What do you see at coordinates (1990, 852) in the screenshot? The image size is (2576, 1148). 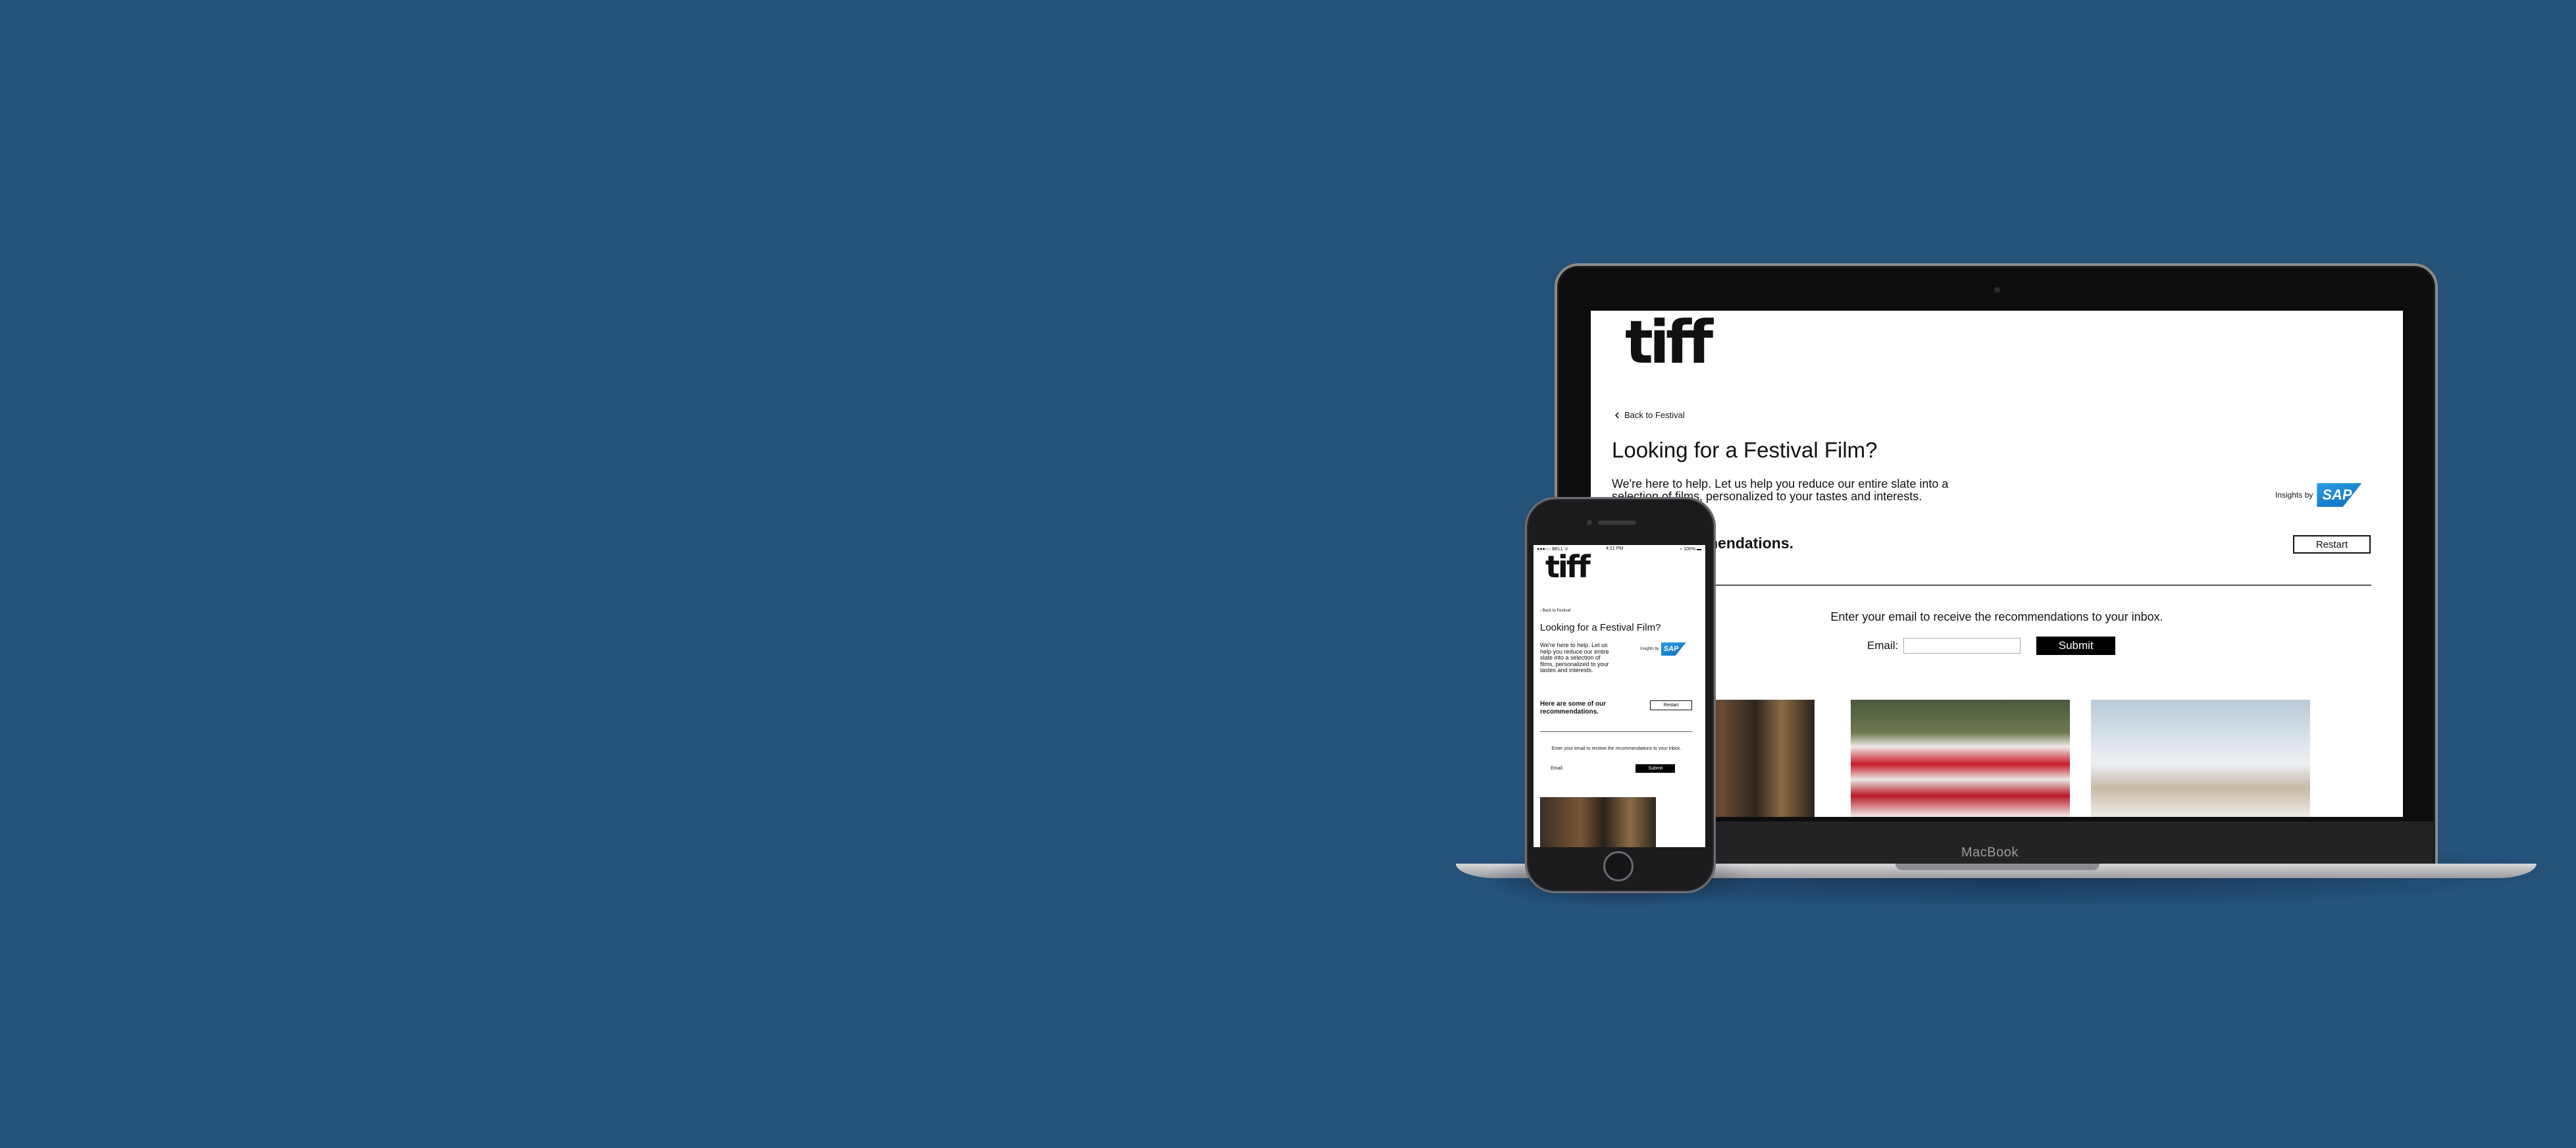 I see `laptop-brand-label: MacBook` at bounding box center [1990, 852].